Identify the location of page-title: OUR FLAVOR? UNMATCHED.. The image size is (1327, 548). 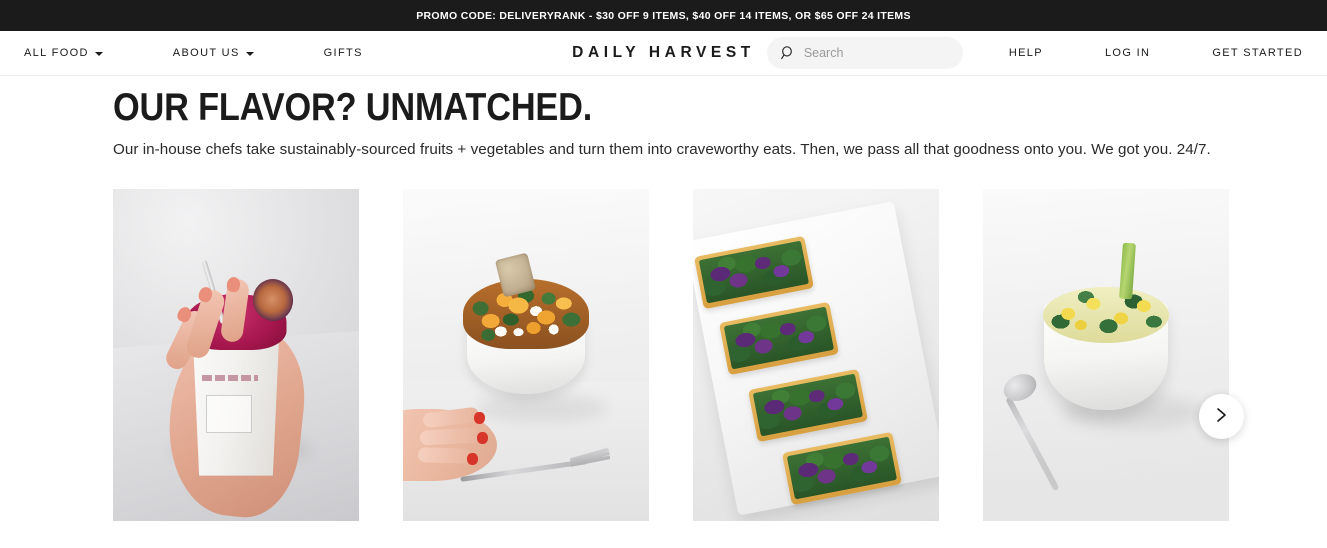
(353, 107).